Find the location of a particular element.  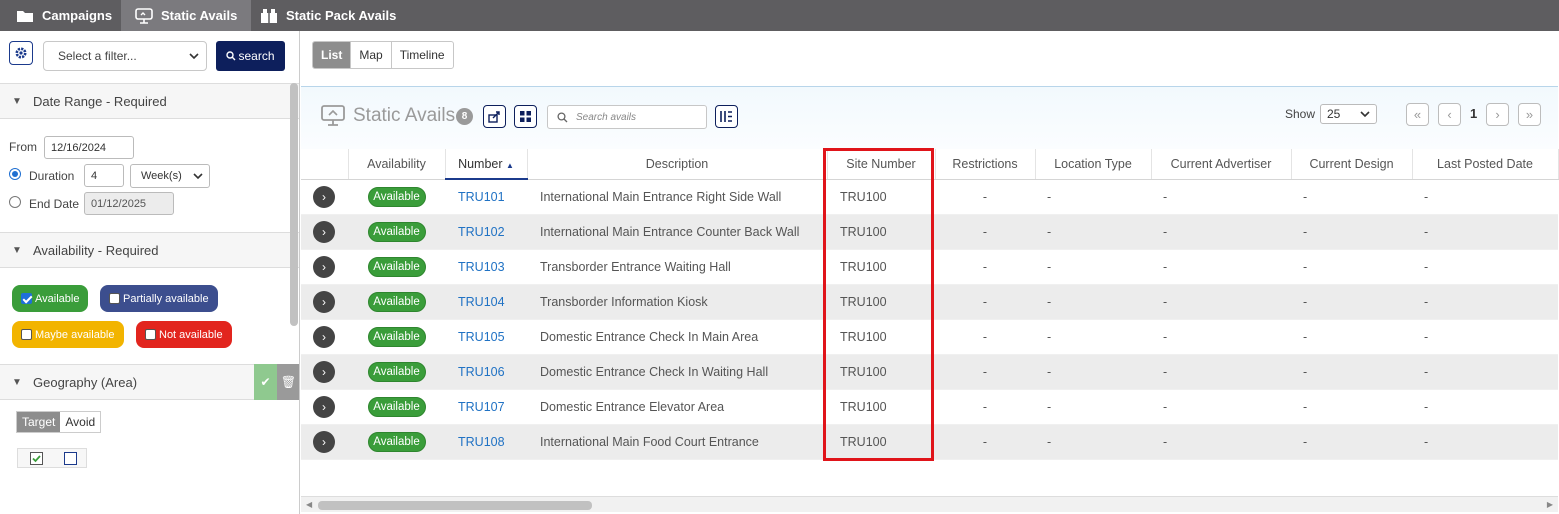

target-avoid-toggle: Target Avoid is located at coordinates (59, 422).